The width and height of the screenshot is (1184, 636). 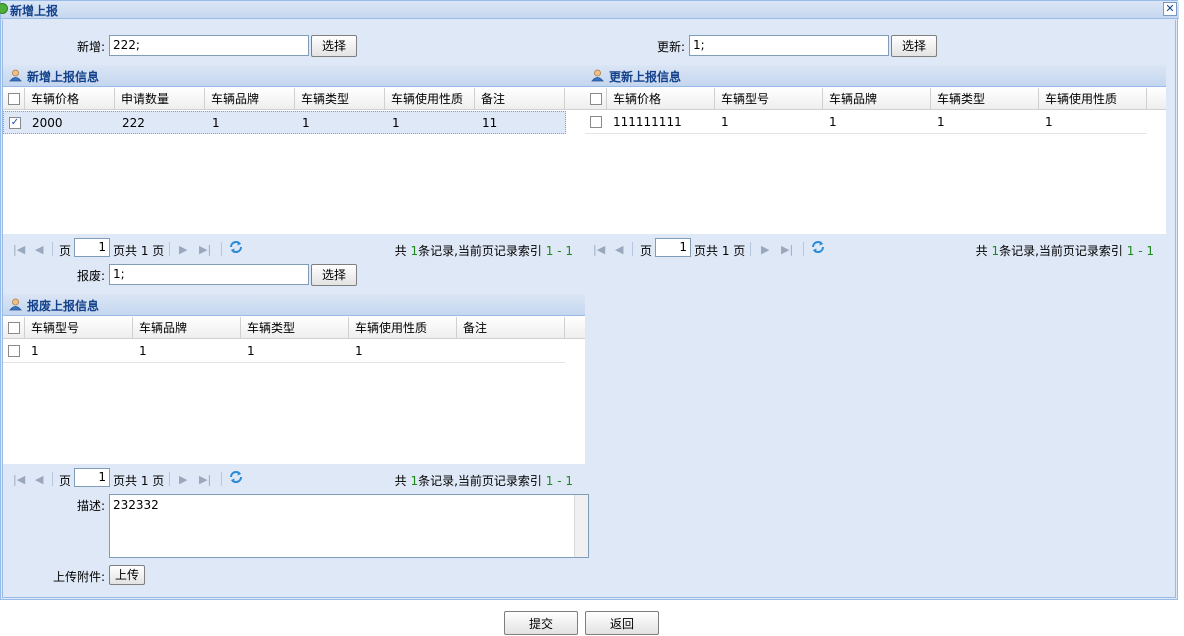 I want to click on submit-button: 提交, so click(x=541, y=623).